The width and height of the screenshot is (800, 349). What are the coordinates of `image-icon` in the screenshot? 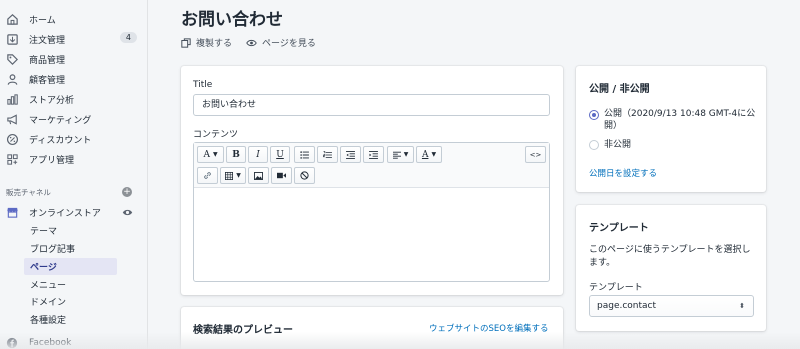 It's located at (258, 175).